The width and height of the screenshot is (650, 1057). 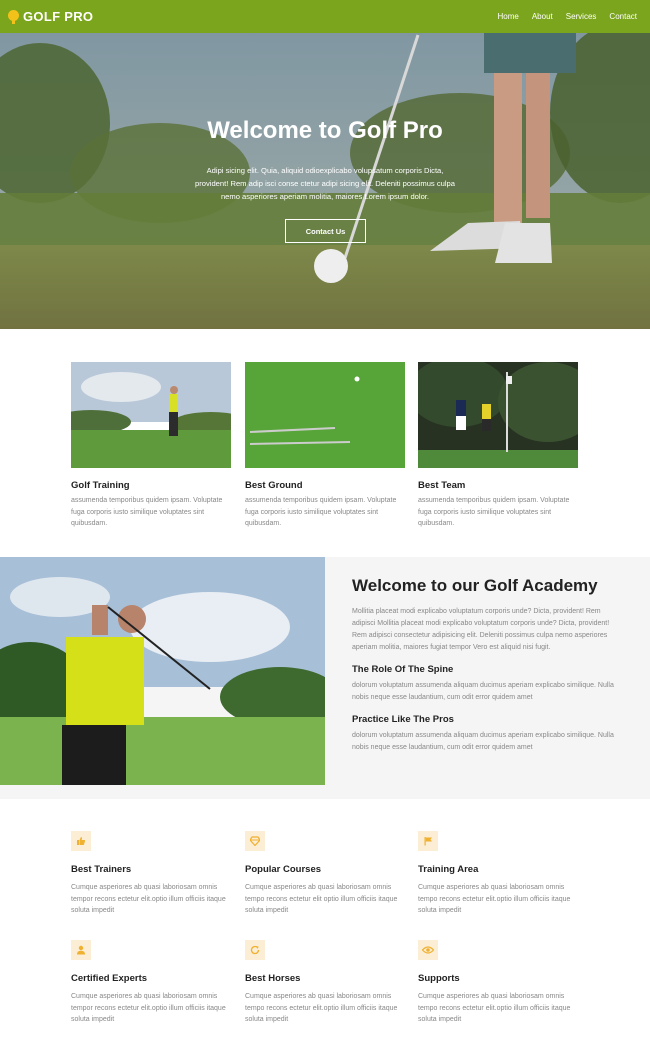 What do you see at coordinates (325, 231) in the screenshot?
I see `contact-us-button: Contact Us` at bounding box center [325, 231].